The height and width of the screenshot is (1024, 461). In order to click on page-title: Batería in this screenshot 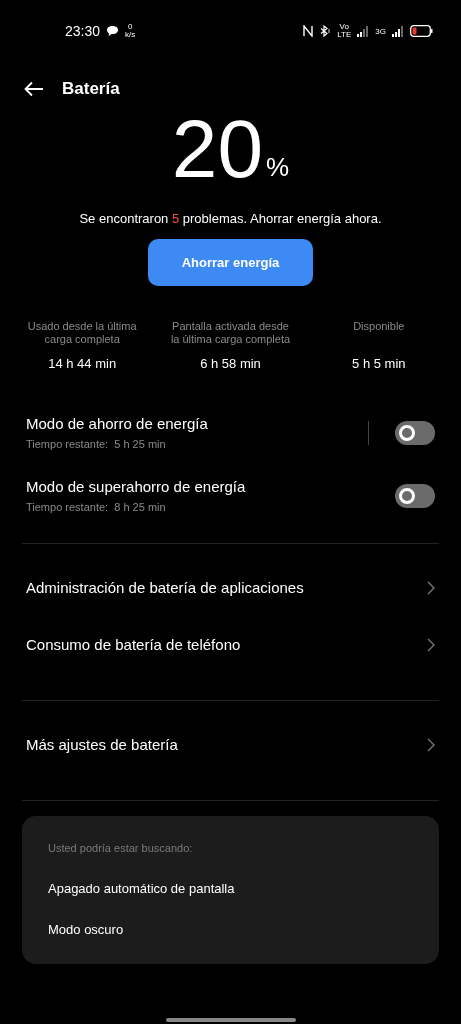, I will do `click(91, 89)`.